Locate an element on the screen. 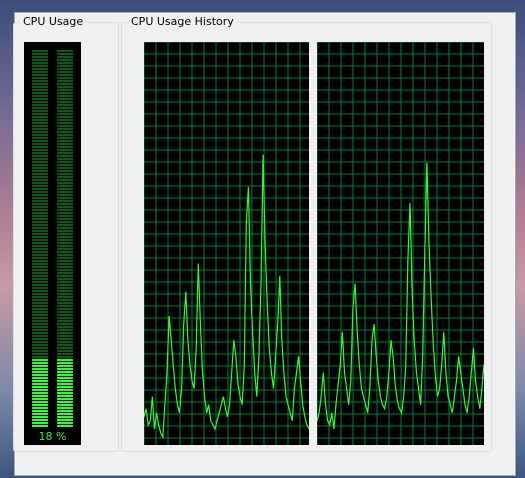 This screenshot has width=525, height=478. cpu-usage-title: CPU Usage is located at coordinates (53, 22).